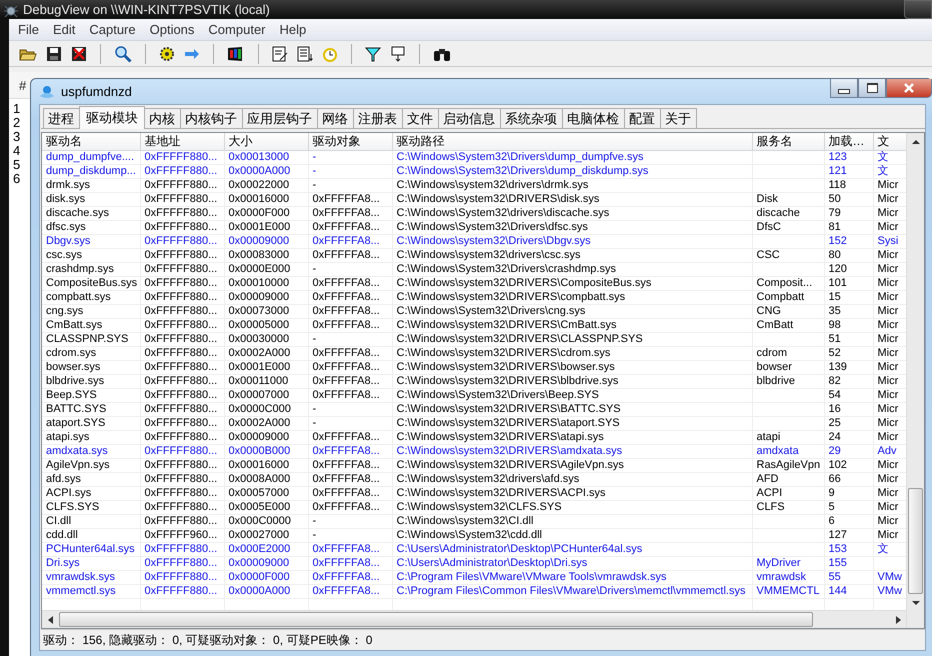 Image resolution: width=932 pixels, height=656 pixels. What do you see at coordinates (293, 29) in the screenshot?
I see `menu-item: Help` at bounding box center [293, 29].